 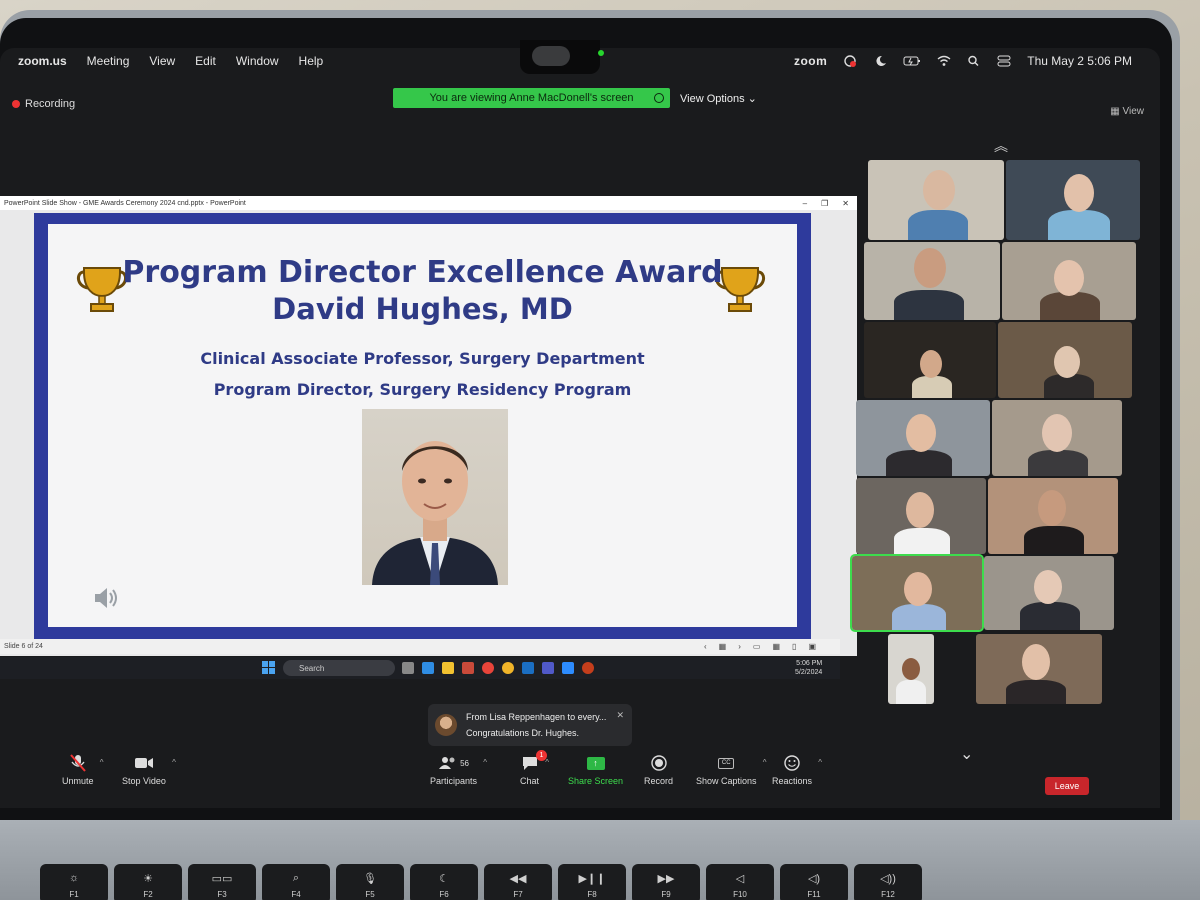 What do you see at coordinates (723, 646) in the screenshot?
I see `slide-grid-icon: ▦` at bounding box center [723, 646].